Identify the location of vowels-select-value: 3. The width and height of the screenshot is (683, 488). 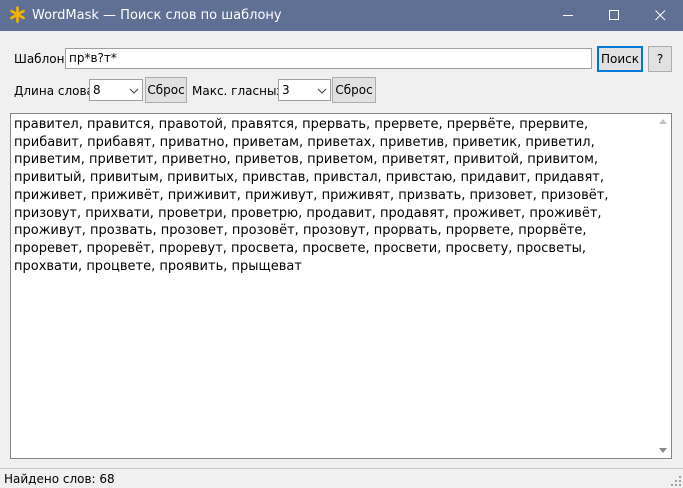
(286, 90).